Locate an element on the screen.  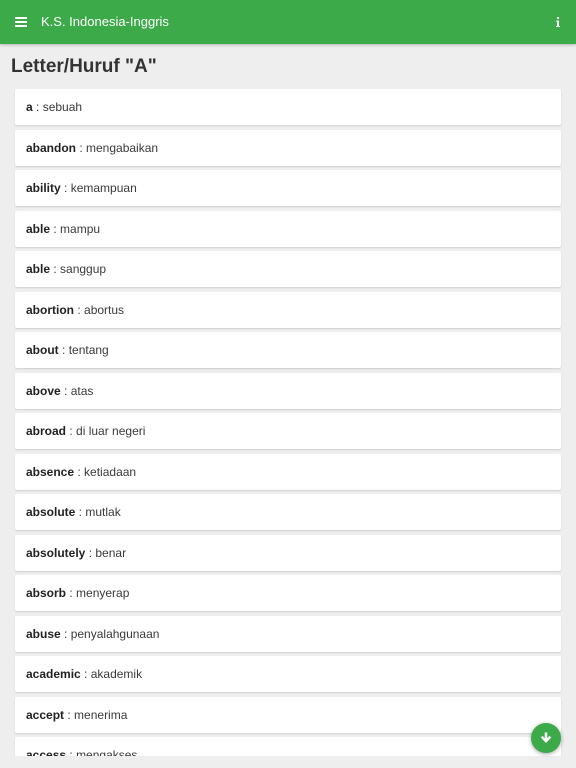
list-item: abandon : mengabaikan is located at coordinates (288, 147).